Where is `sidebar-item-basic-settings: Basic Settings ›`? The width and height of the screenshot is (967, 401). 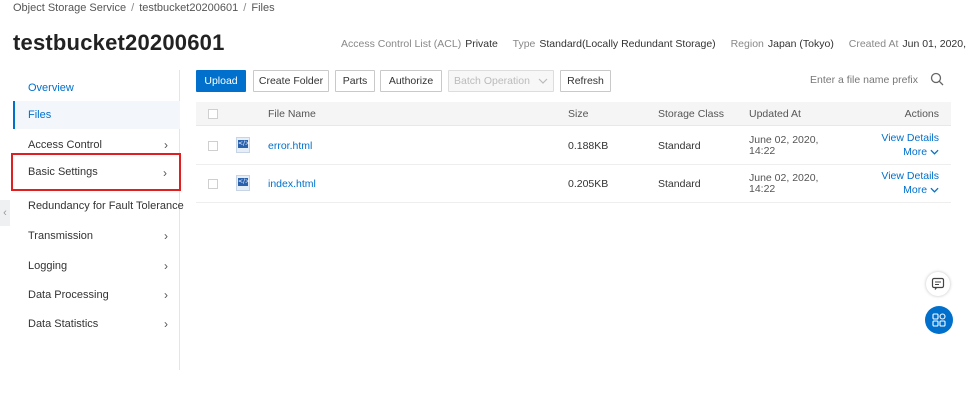 sidebar-item-basic-settings: Basic Settings › is located at coordinates (96, 172).